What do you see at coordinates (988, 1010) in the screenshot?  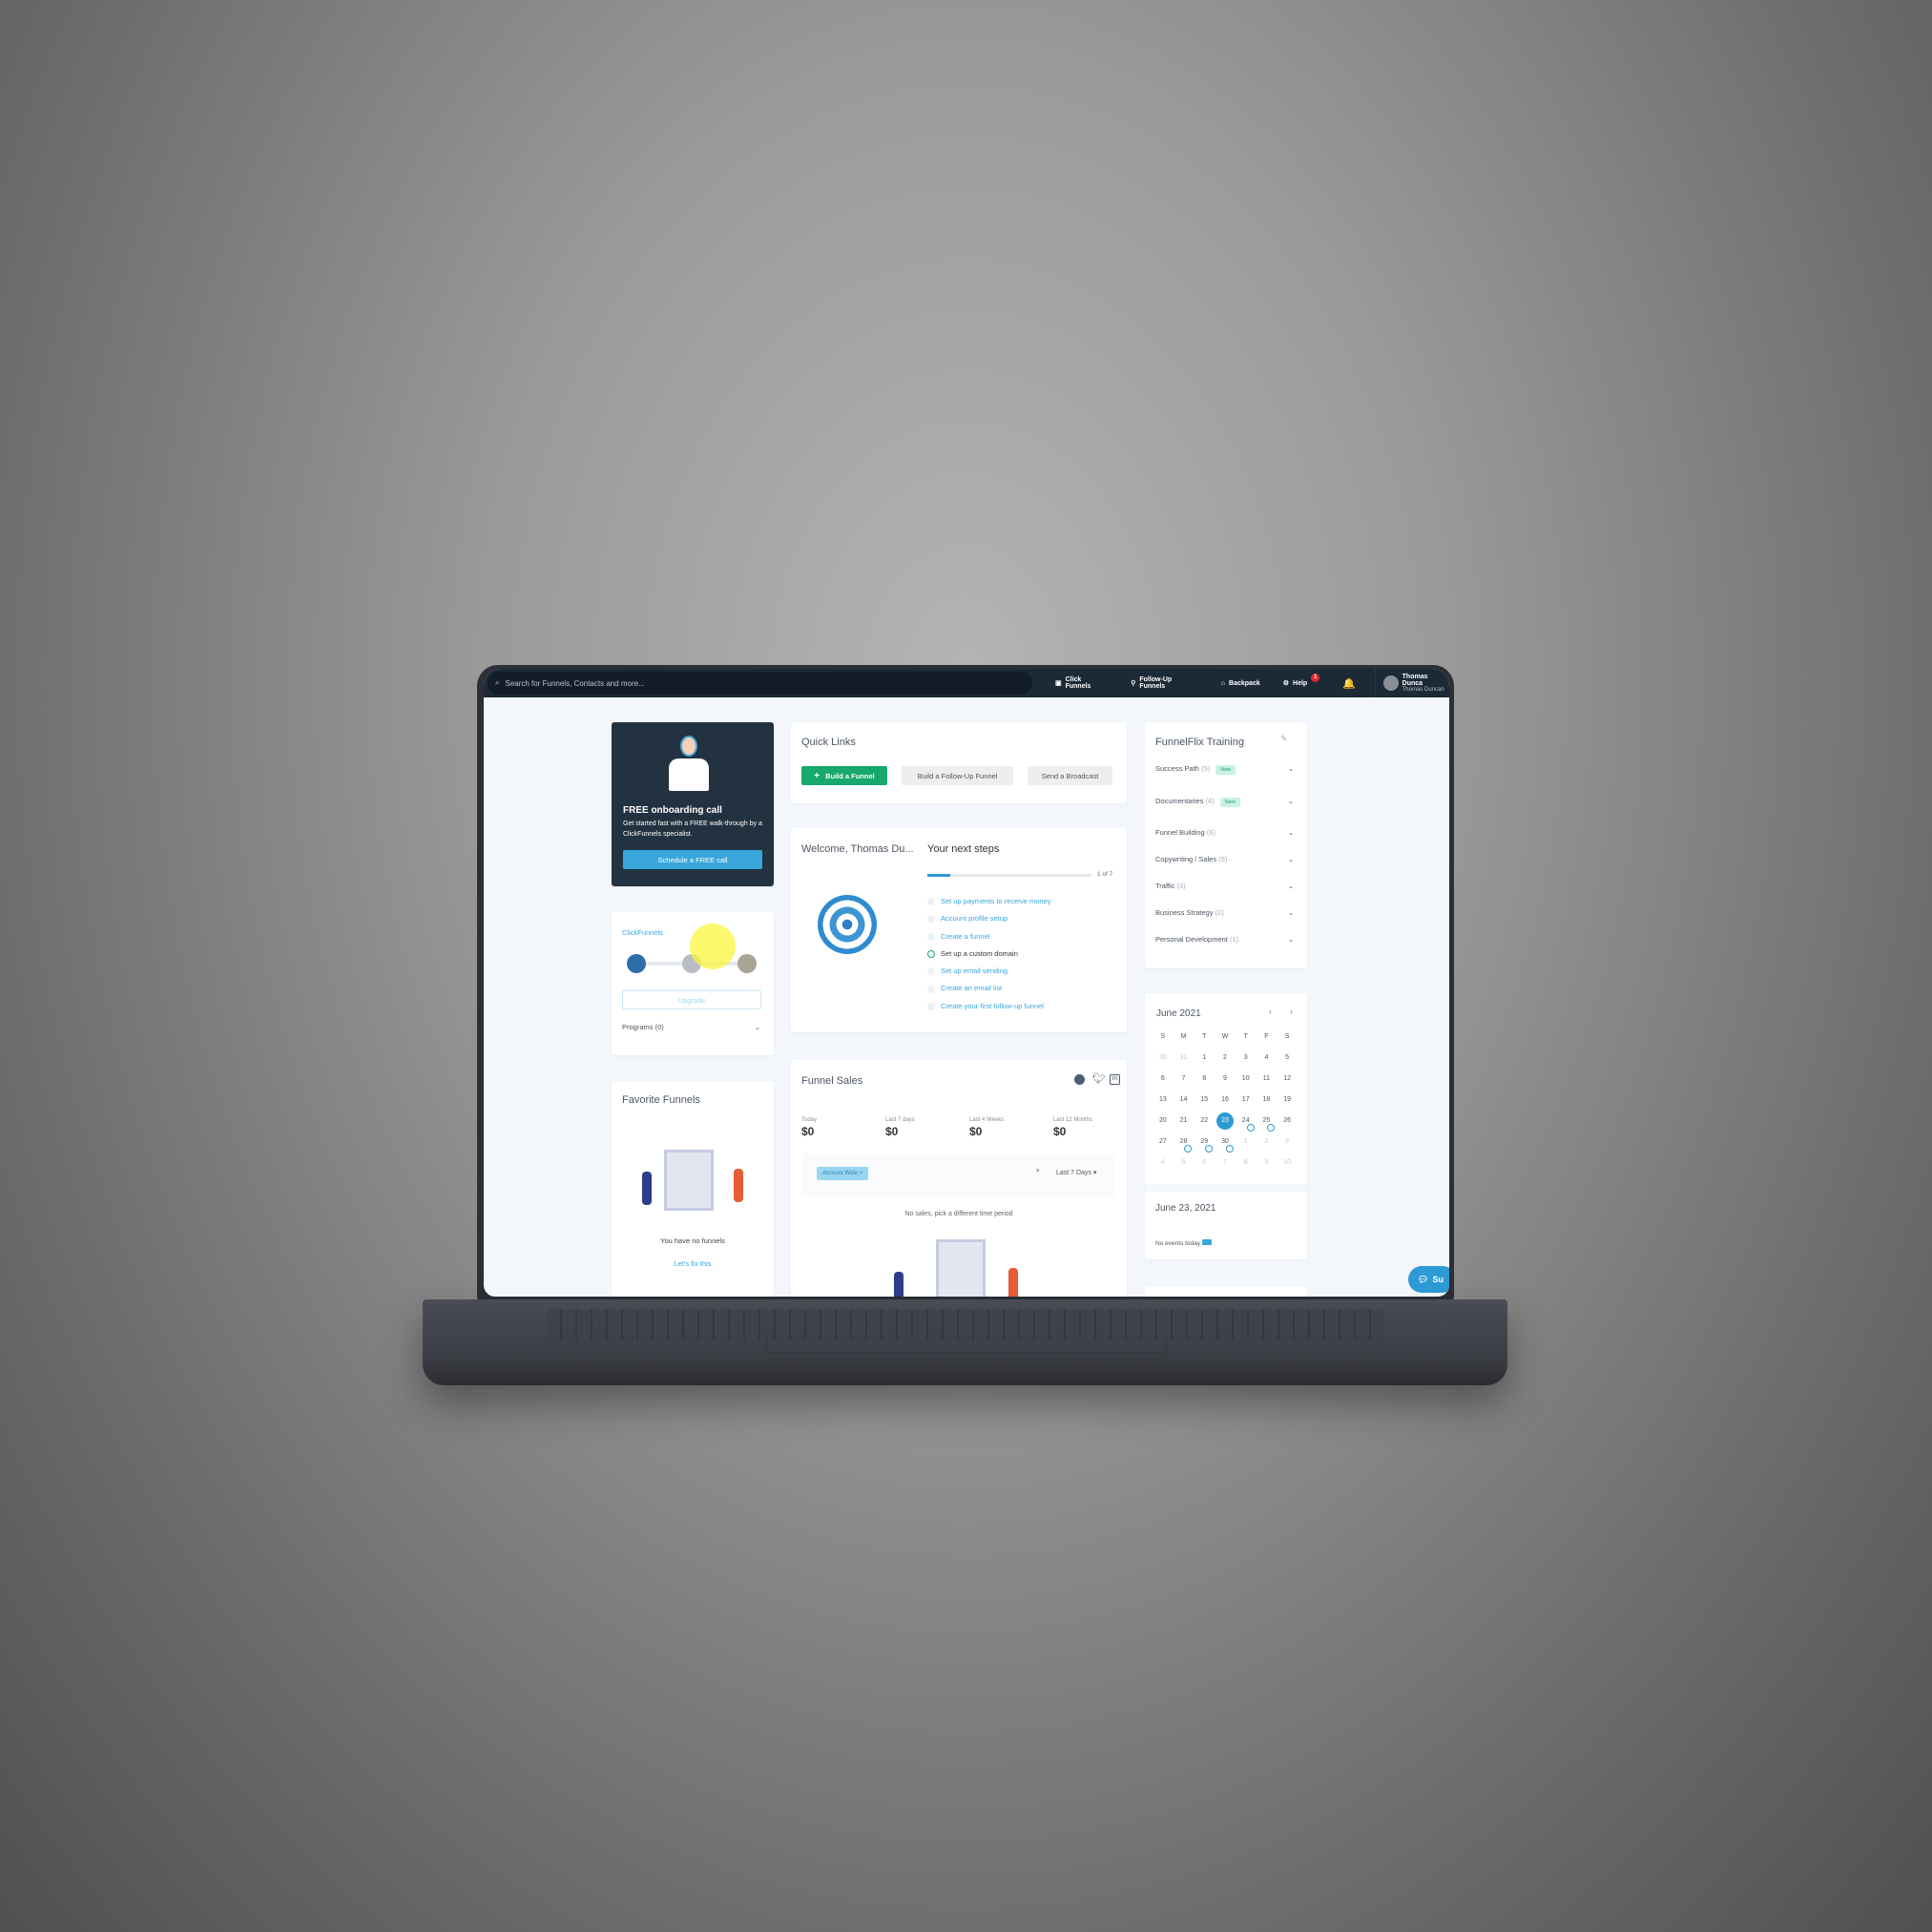 I see `next-step-item: Create your first follow-up funnel` at bounding box center [988, 1010].